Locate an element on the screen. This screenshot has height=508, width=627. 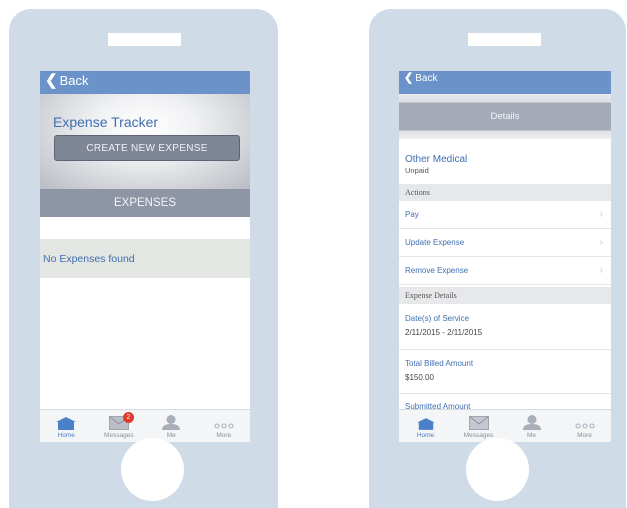
unread-badge: 2 is located at coordinates (128, 417).